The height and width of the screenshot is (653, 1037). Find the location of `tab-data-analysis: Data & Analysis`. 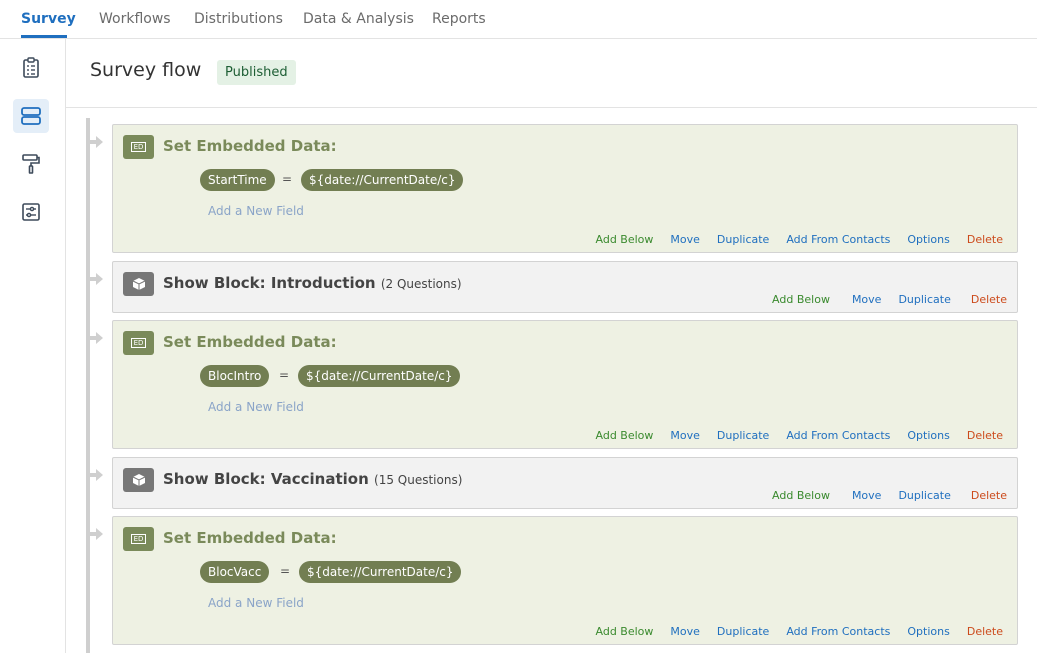

tab-data-analysis: Data & Analysis is located at coordinates (358, 19).